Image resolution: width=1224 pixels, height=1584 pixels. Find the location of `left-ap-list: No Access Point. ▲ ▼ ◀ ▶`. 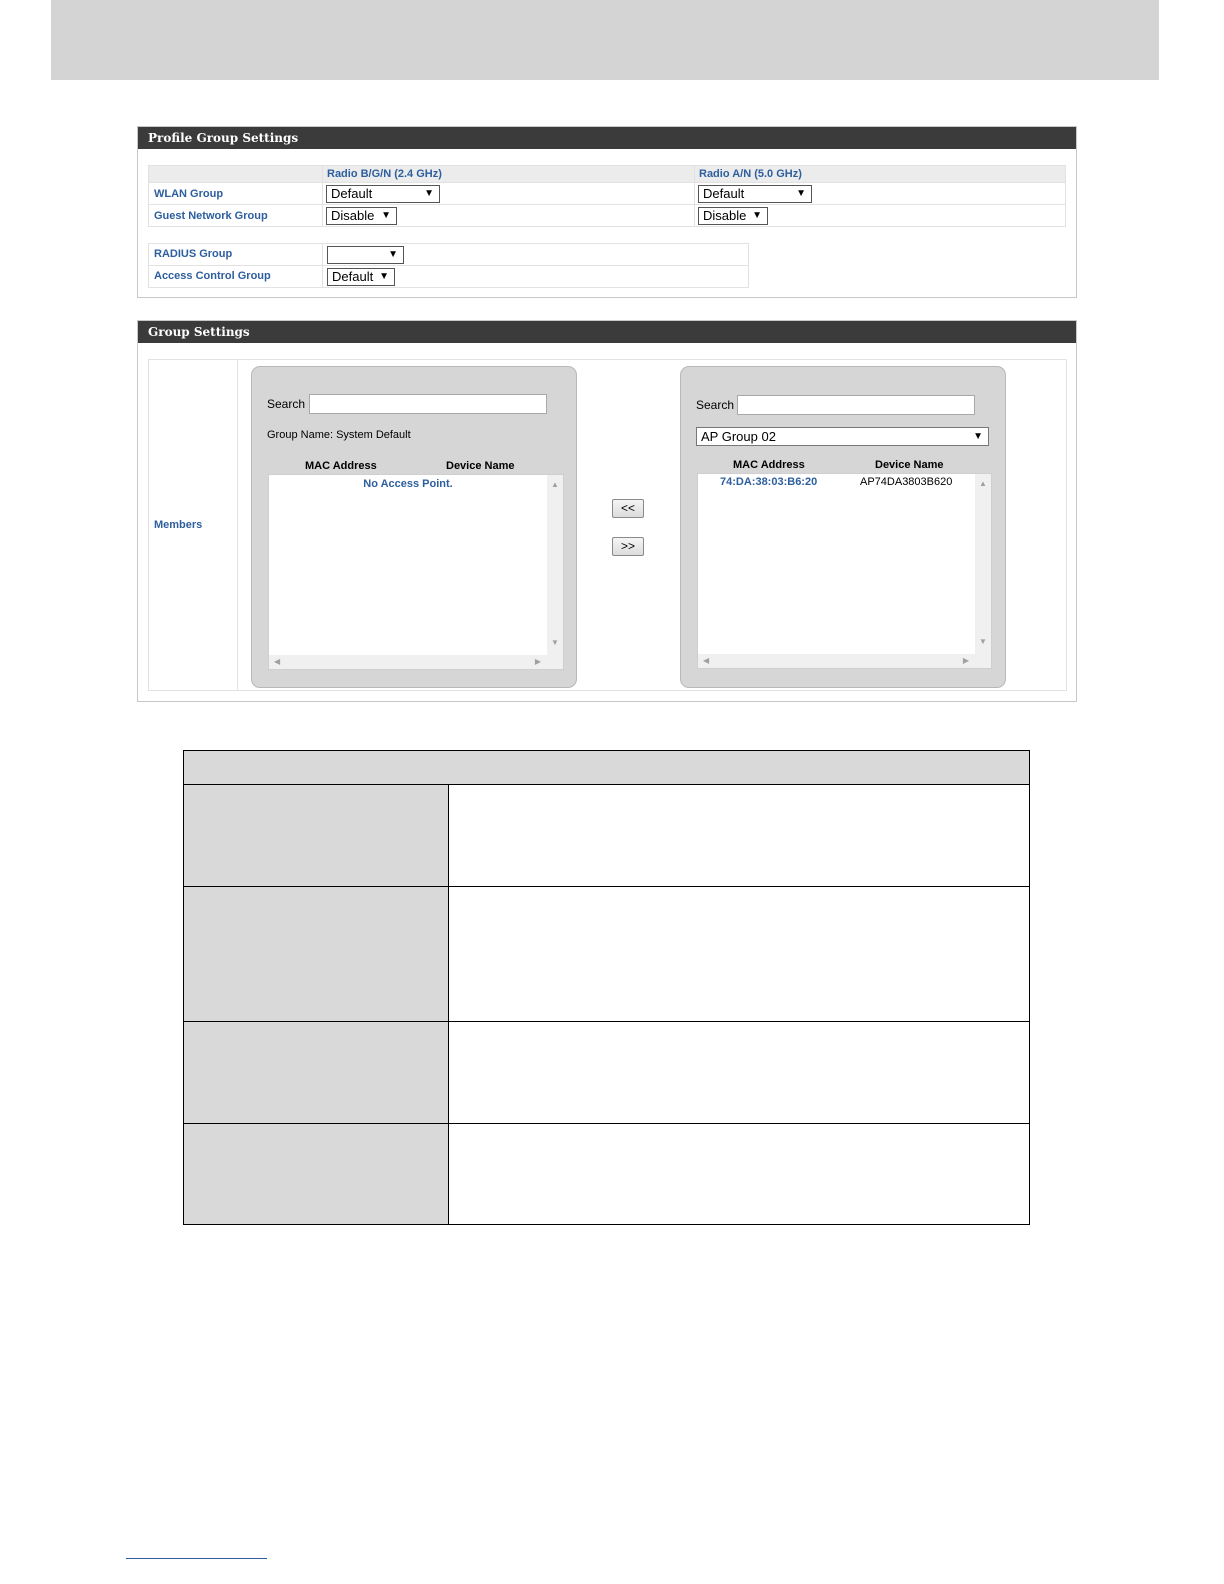

left-ap-list: No Access Point. ▲ ▼ ◀ ▶ is located at coordinates (416, 572).